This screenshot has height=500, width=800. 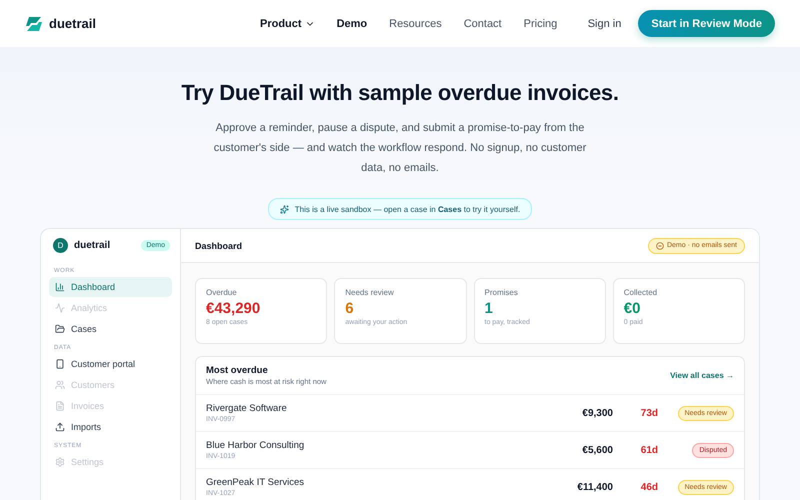 What do you see at coordinates (370, 292) in the screenshot?
I see `stat-label: Needs review` at bounding box center [370, 292].